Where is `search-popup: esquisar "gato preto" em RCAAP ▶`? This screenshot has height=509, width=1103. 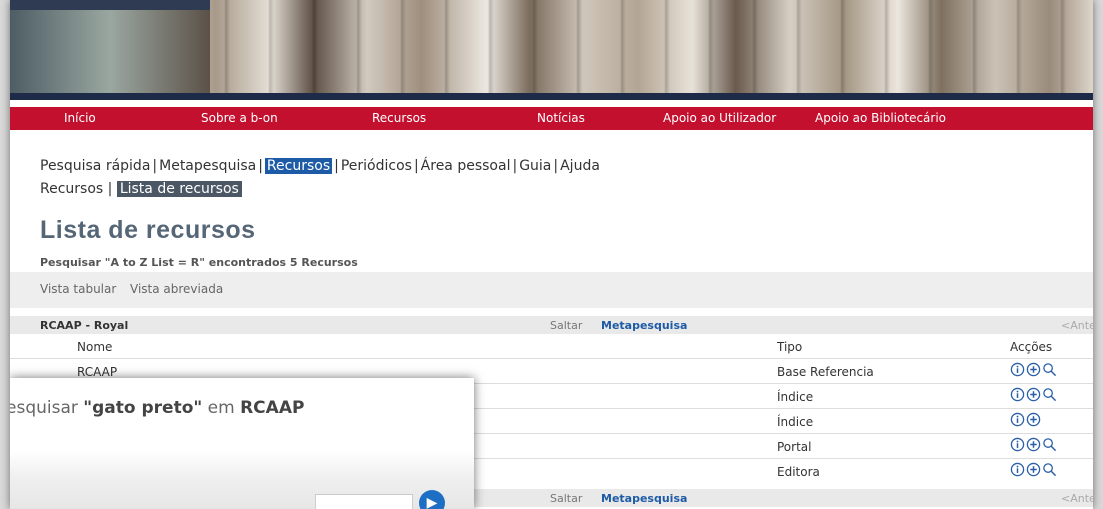 search-popup: esquisar "gato preto" em RCAAP ▶ is located at coordinates (242, 443).